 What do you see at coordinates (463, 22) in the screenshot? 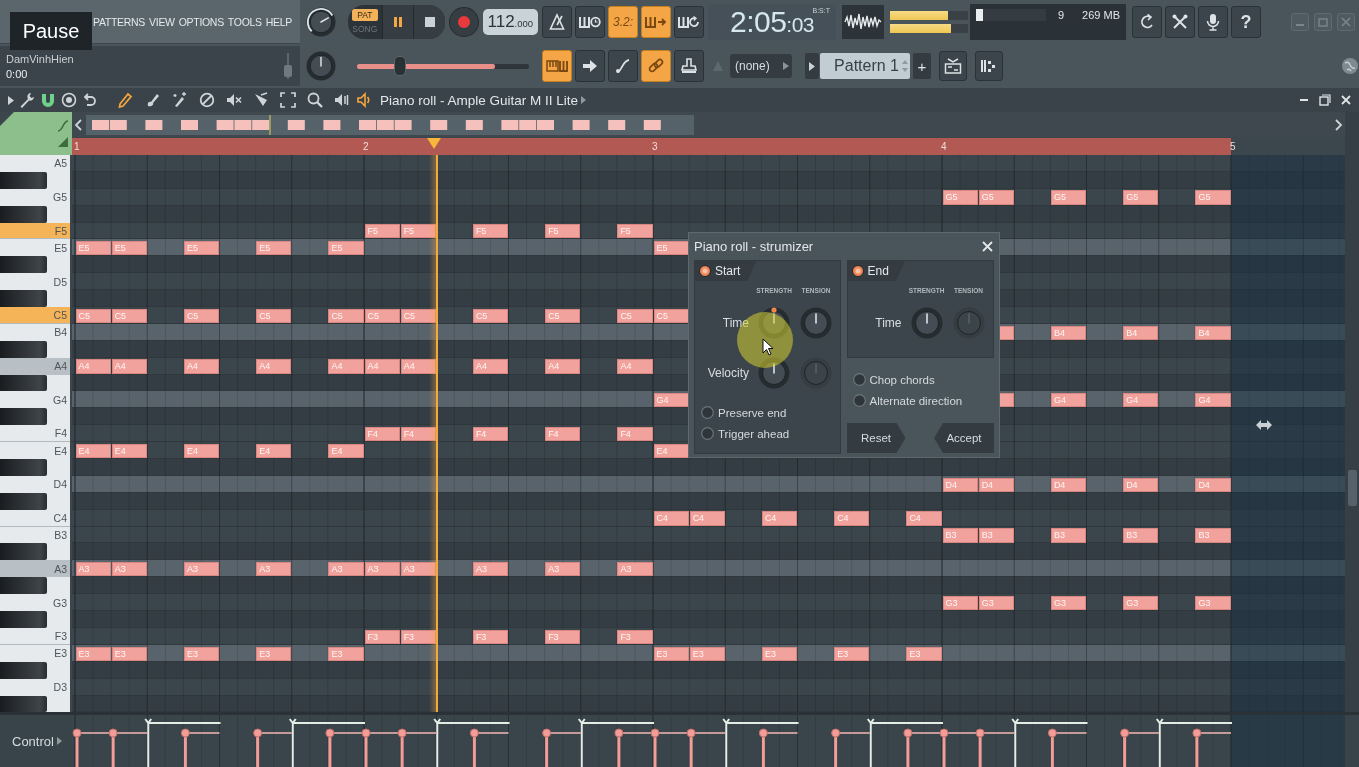
I see `record-icon` at bounding box center [463, 22].